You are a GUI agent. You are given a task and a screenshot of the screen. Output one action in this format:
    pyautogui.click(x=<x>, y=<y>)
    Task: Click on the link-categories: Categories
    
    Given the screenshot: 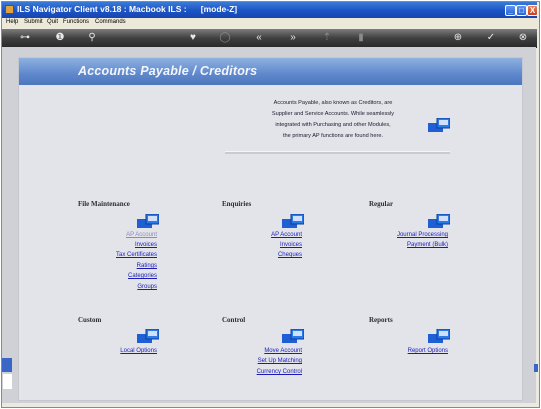 What is the action you would take?
    pyautogui.click(x=142, y=276)
    